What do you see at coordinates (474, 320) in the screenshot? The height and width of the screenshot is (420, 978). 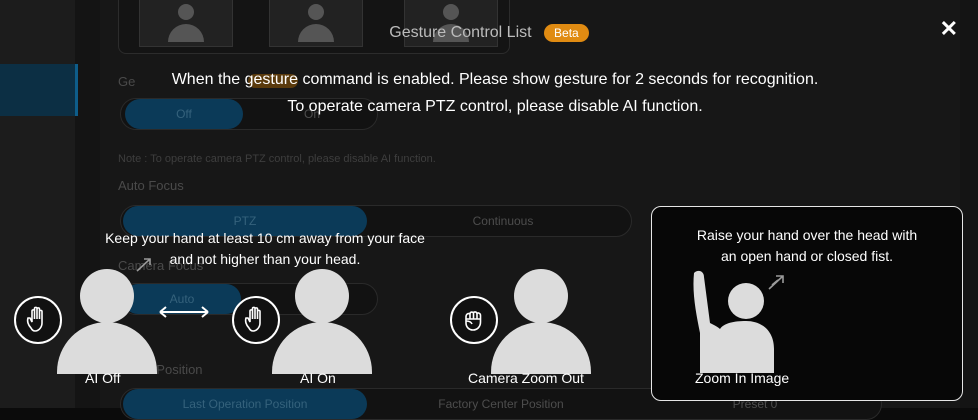 I see `closed-fist-icon` at bounding box center [474, 320].